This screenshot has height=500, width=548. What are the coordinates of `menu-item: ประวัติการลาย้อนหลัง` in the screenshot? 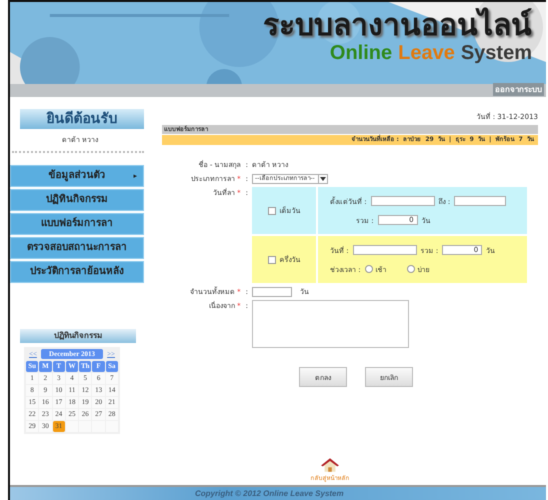 It's located at (77, 272).